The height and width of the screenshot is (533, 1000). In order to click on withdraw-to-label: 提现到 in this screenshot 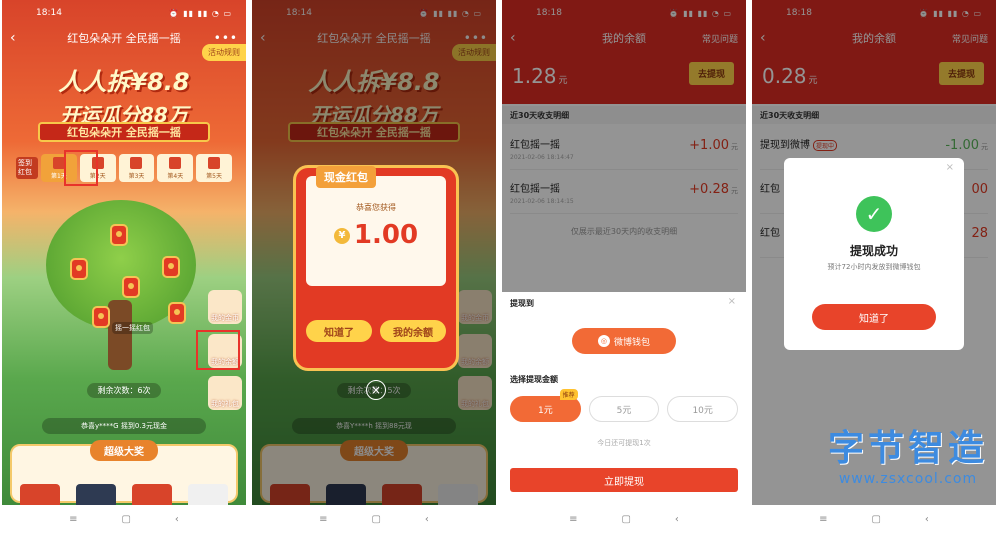, I will do `click(522, 303)`.